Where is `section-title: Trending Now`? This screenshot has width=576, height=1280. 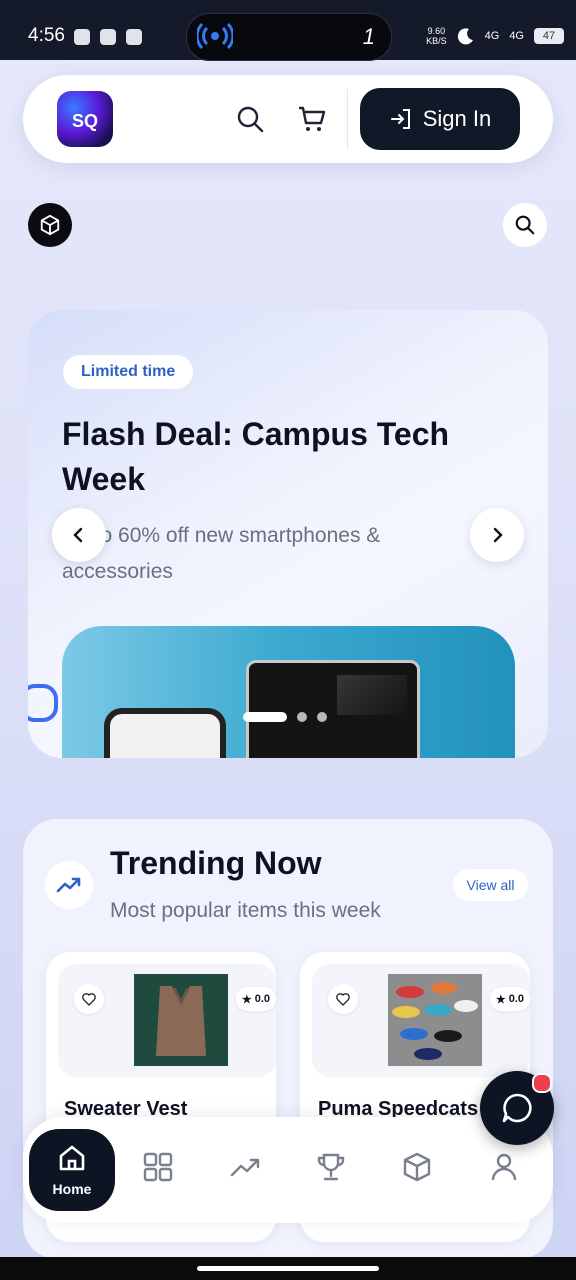
section-title: Trending Now is located at coordinates (216, 863).